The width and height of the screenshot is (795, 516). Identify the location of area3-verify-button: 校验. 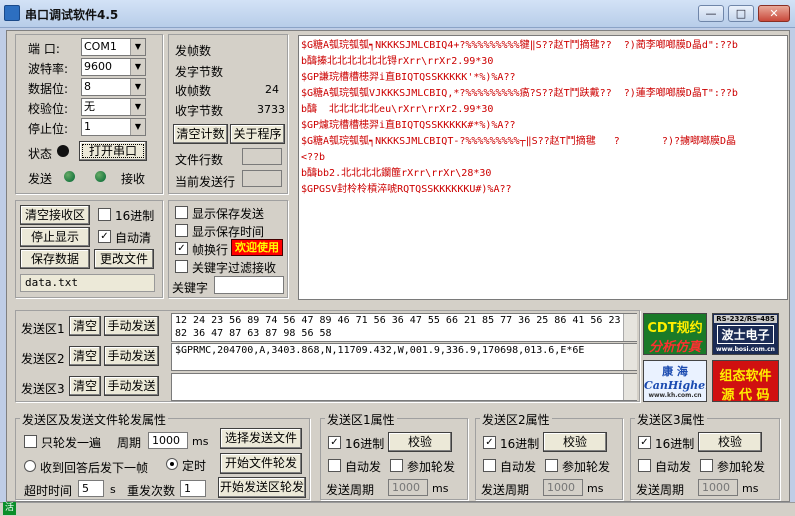
(730, 442).